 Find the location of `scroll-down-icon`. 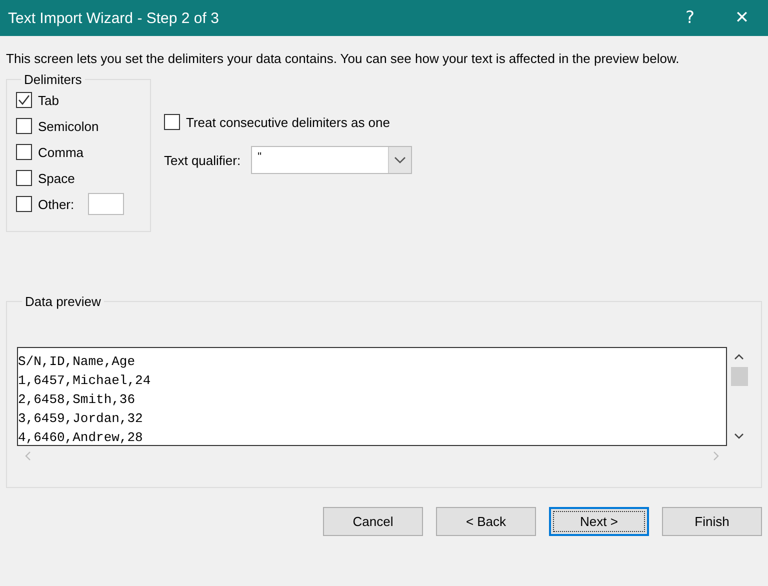

scroll-down-icon is located at coordinates (739, 436).